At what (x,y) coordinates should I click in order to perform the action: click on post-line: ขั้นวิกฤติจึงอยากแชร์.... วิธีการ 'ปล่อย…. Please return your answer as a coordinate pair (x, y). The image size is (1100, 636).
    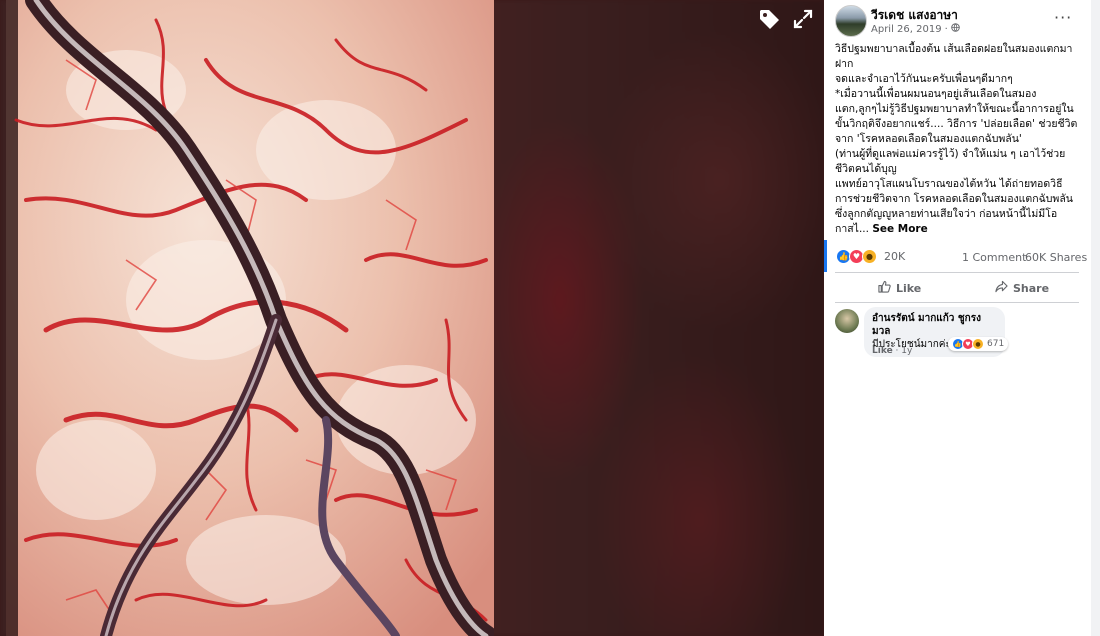
    Looking at the image, I should click on (956, 124).